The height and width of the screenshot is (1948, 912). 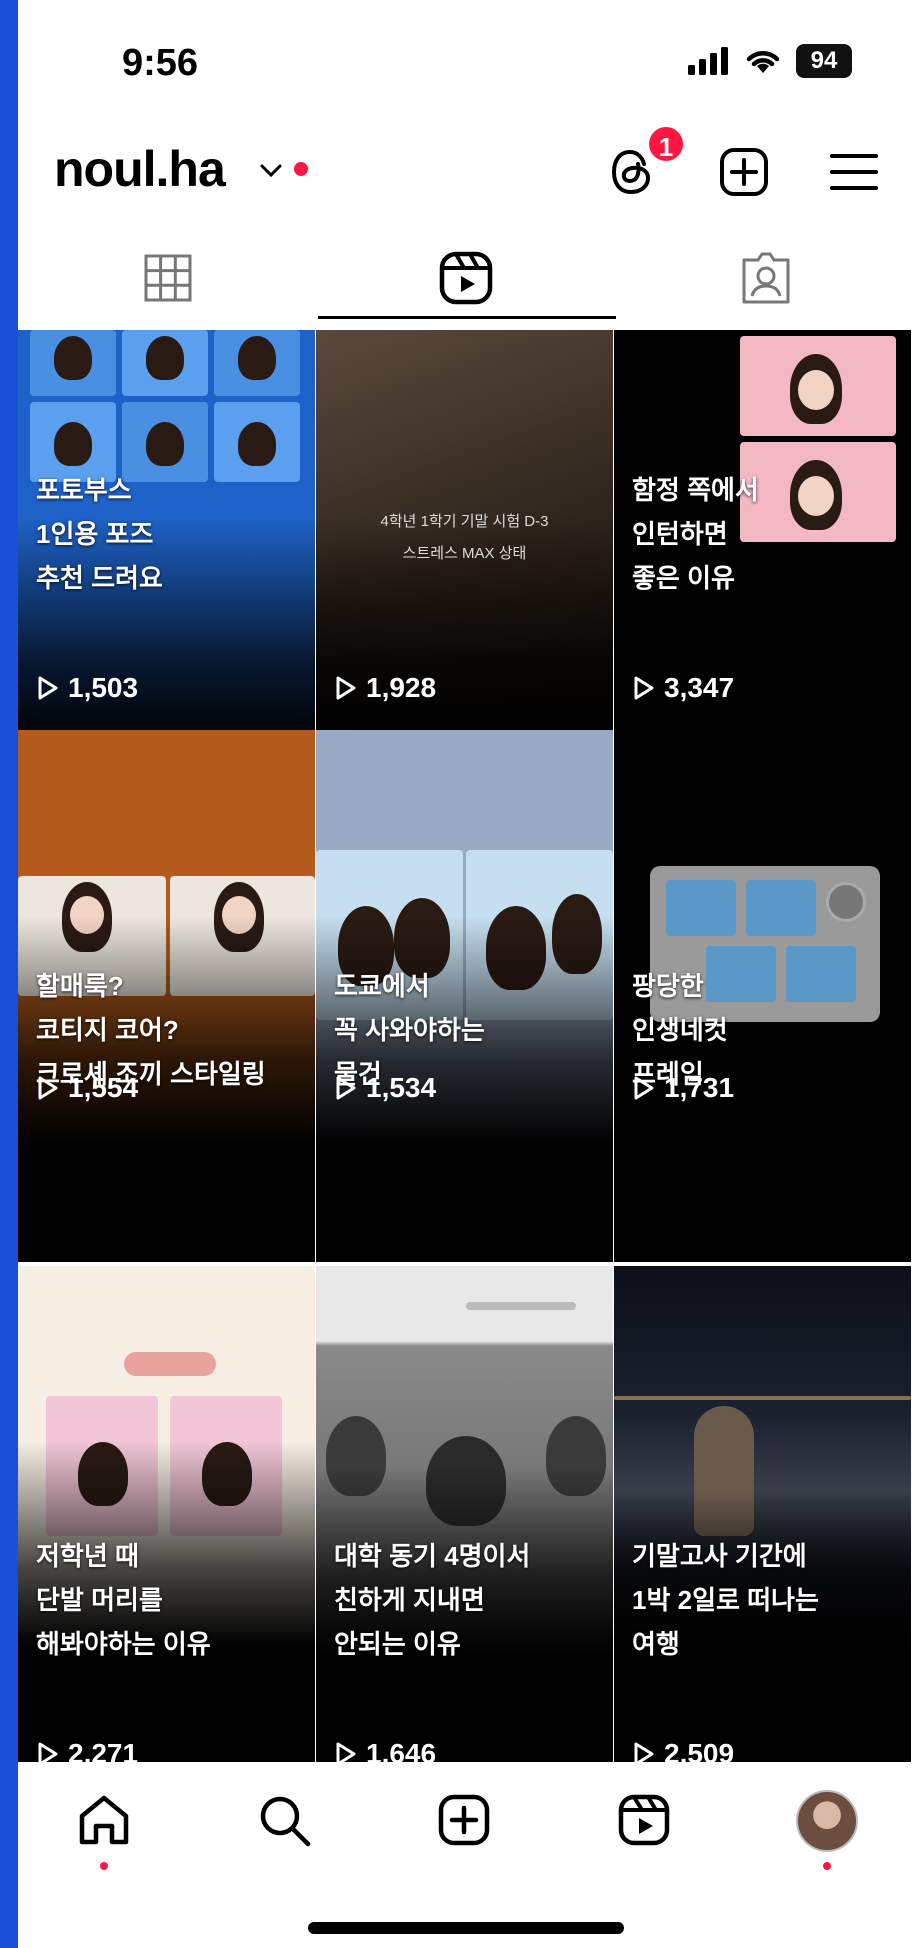 I want to click on view-count: 1,731, so click(x=683, y=1088).